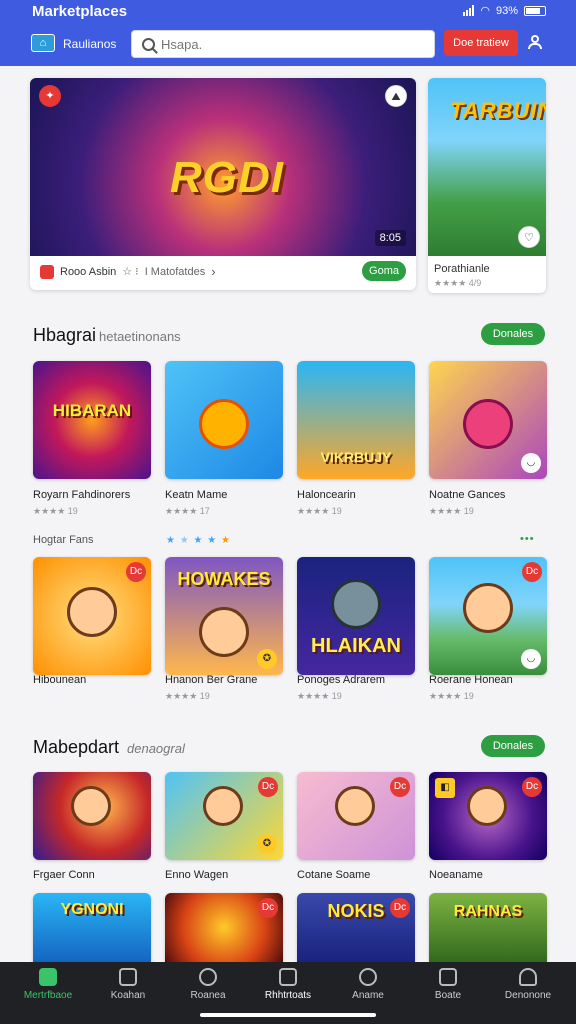 This screenshot has height=1024, width=576. What do you see at coordinates (527, 539) in the screenshot?
I see `more-icon: •••` at bounding box center [527, 539].